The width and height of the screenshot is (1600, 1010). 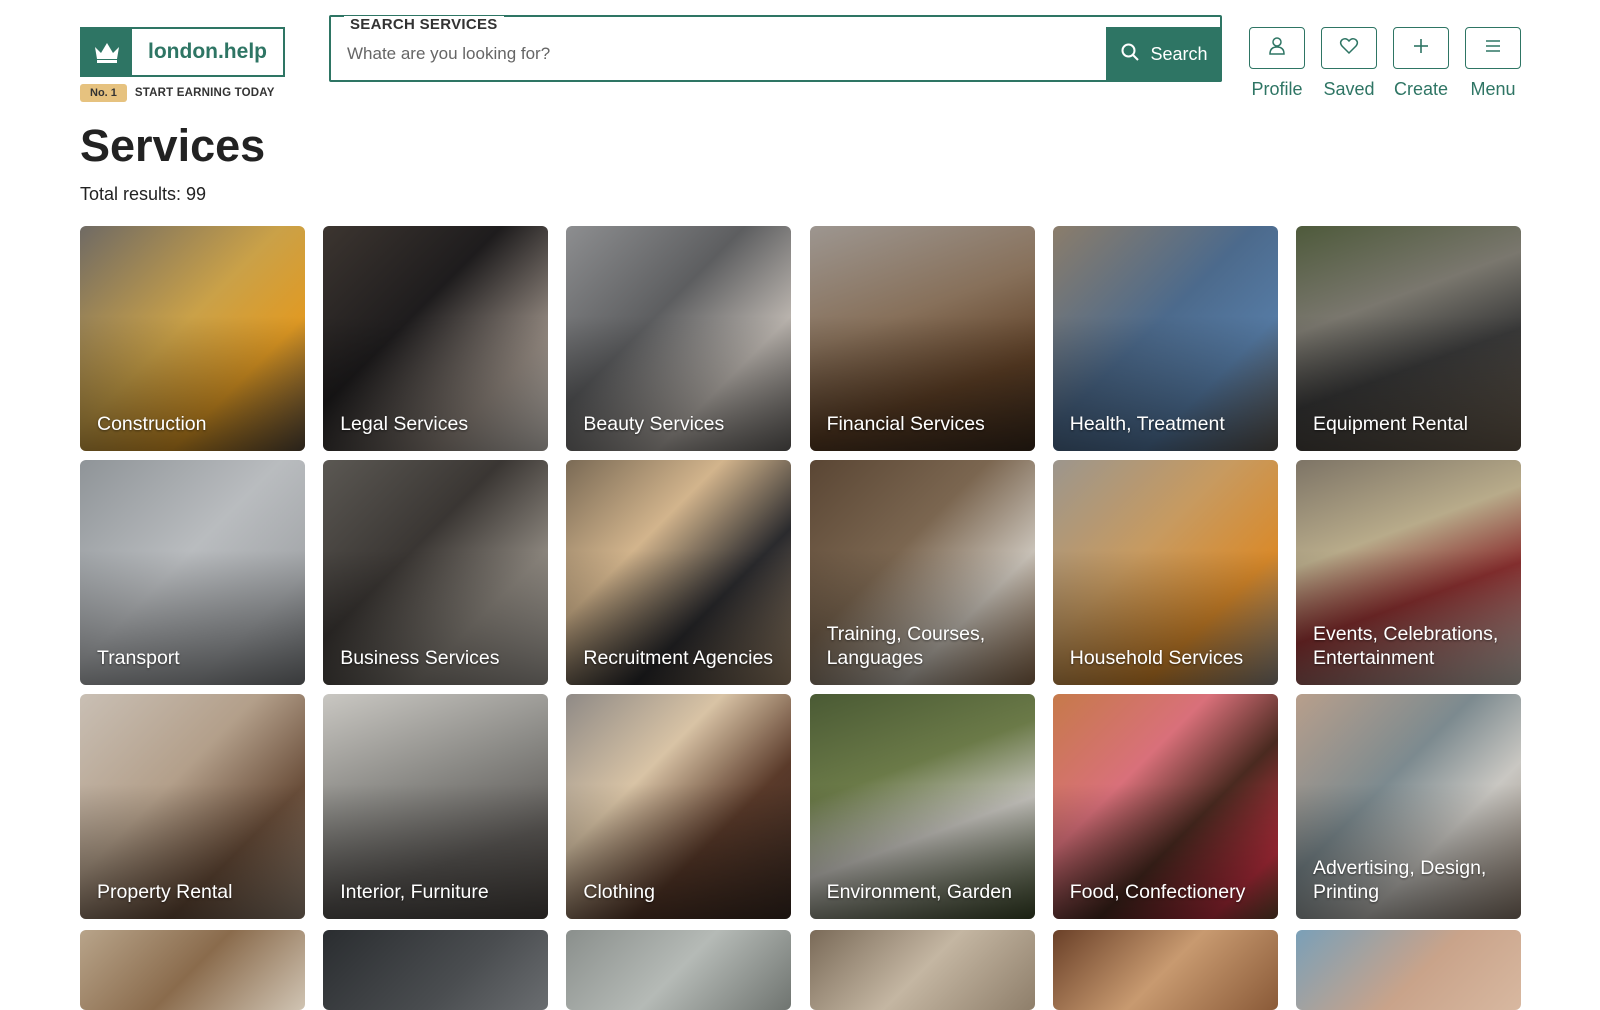 What do you see at coordinates (165, 892) in the screenshot?
I see `category-label: Property Rental` at bounding box center [165, 892].